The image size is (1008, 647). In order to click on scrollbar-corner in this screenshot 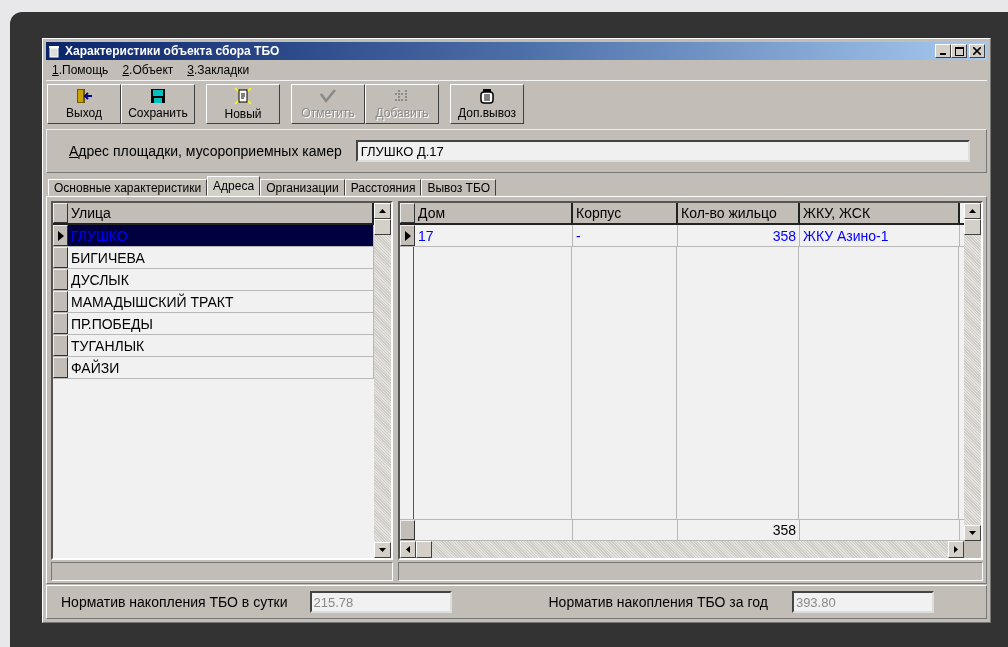, I will do `click(972, 549)`.